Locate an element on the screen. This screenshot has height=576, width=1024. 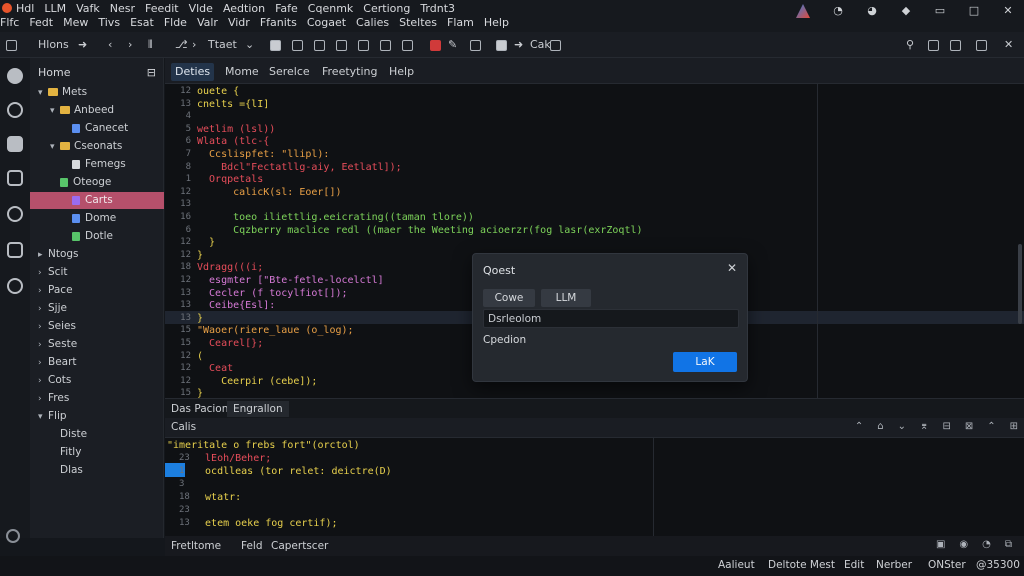
close-icon: ✕ is located at coordinates (1008, 11).